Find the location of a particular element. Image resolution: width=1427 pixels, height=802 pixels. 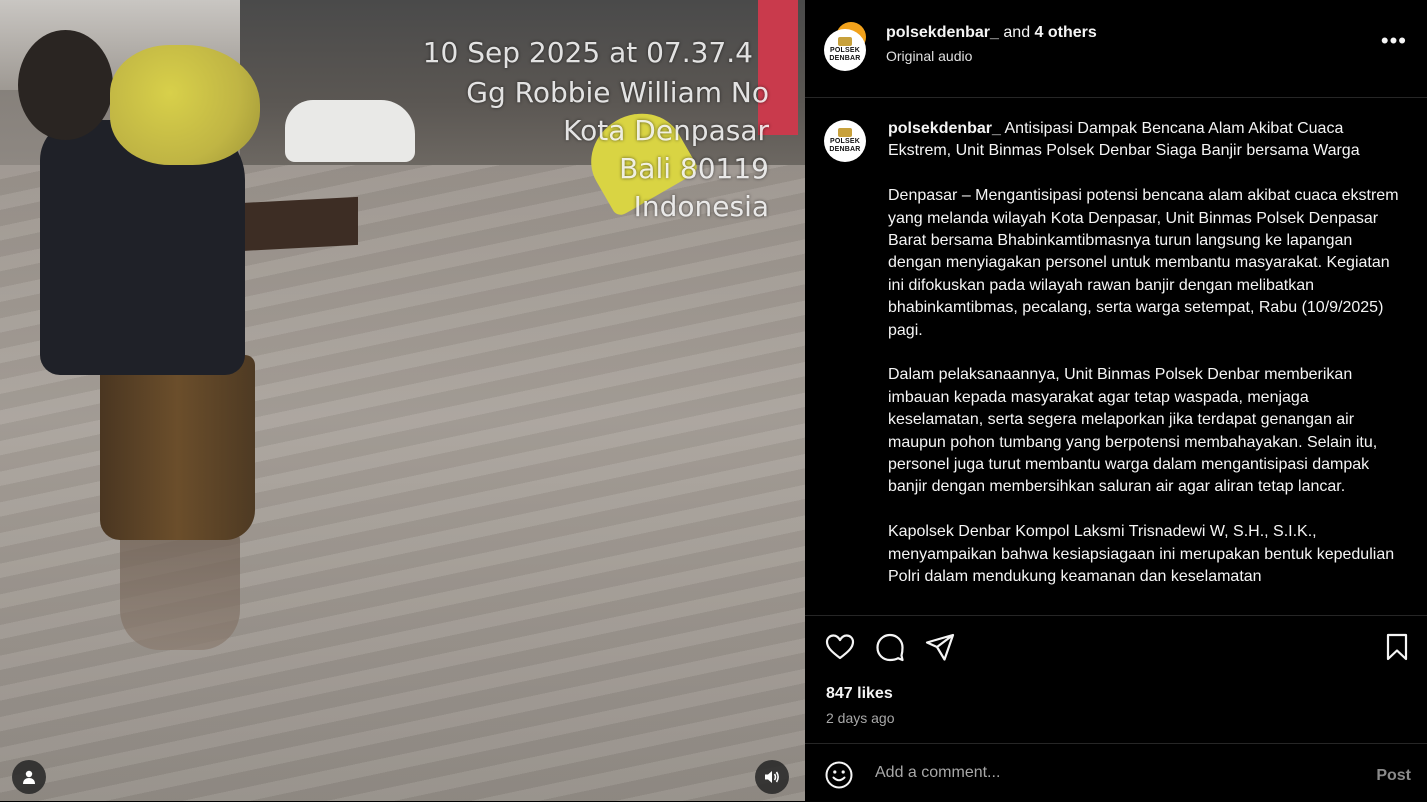

video-location-overlay-street: Gg Robbie William No is located at coordinates (617, 92).